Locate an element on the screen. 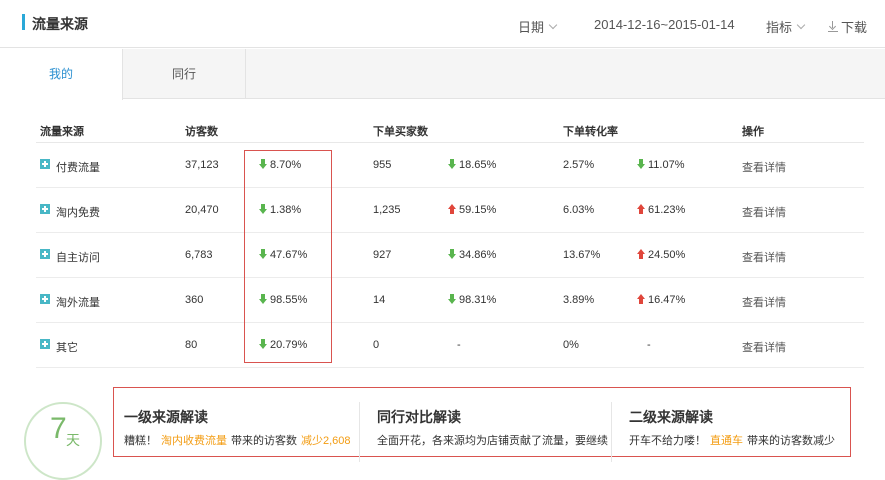 This screenshot has width=885, height=480. visitors-value: 80 is located at coordinates (191, 345).